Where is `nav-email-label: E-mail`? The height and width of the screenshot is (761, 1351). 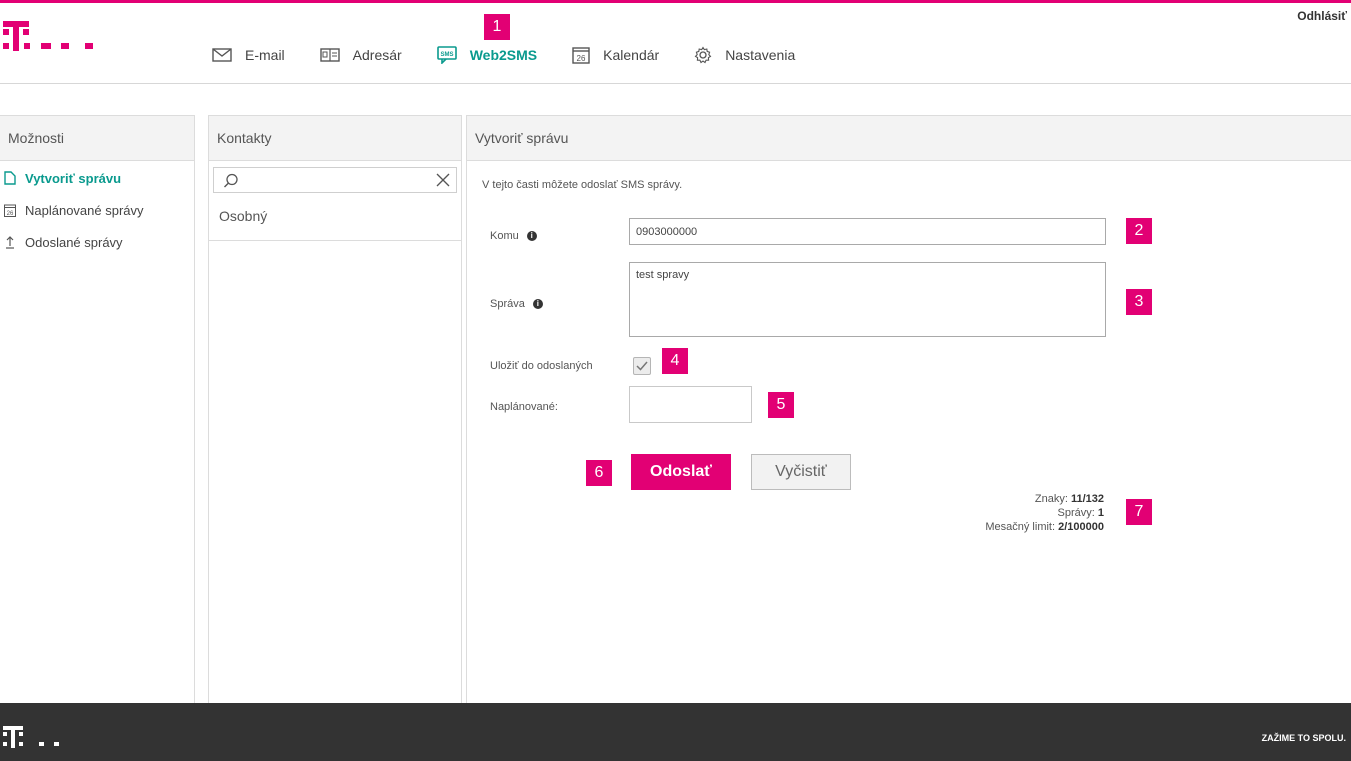
nav-email-label: E-mail is located at coordinates (265, 55).